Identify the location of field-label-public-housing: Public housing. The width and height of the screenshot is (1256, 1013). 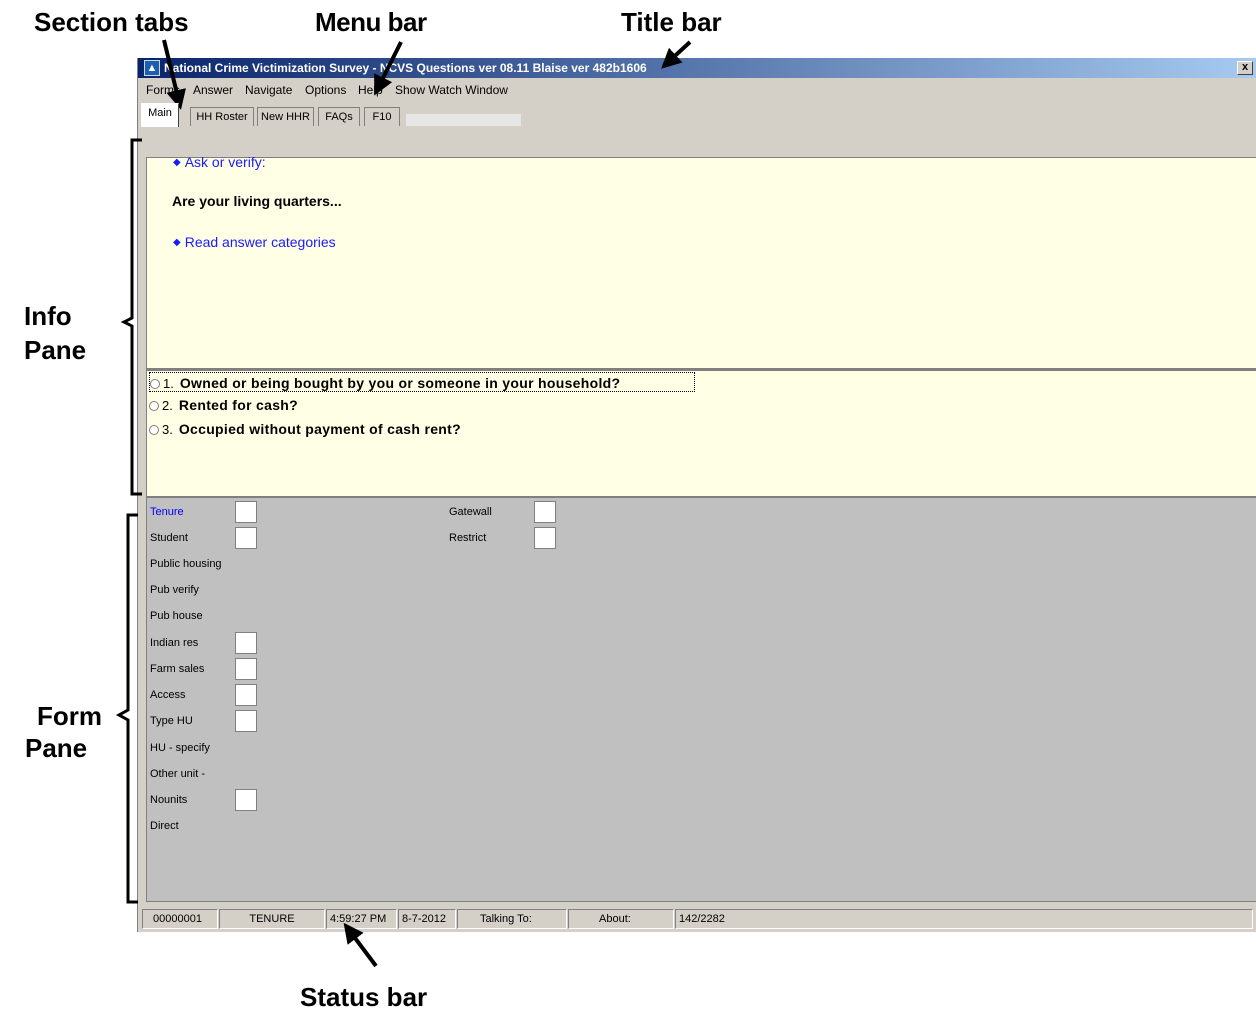
(186, 564).